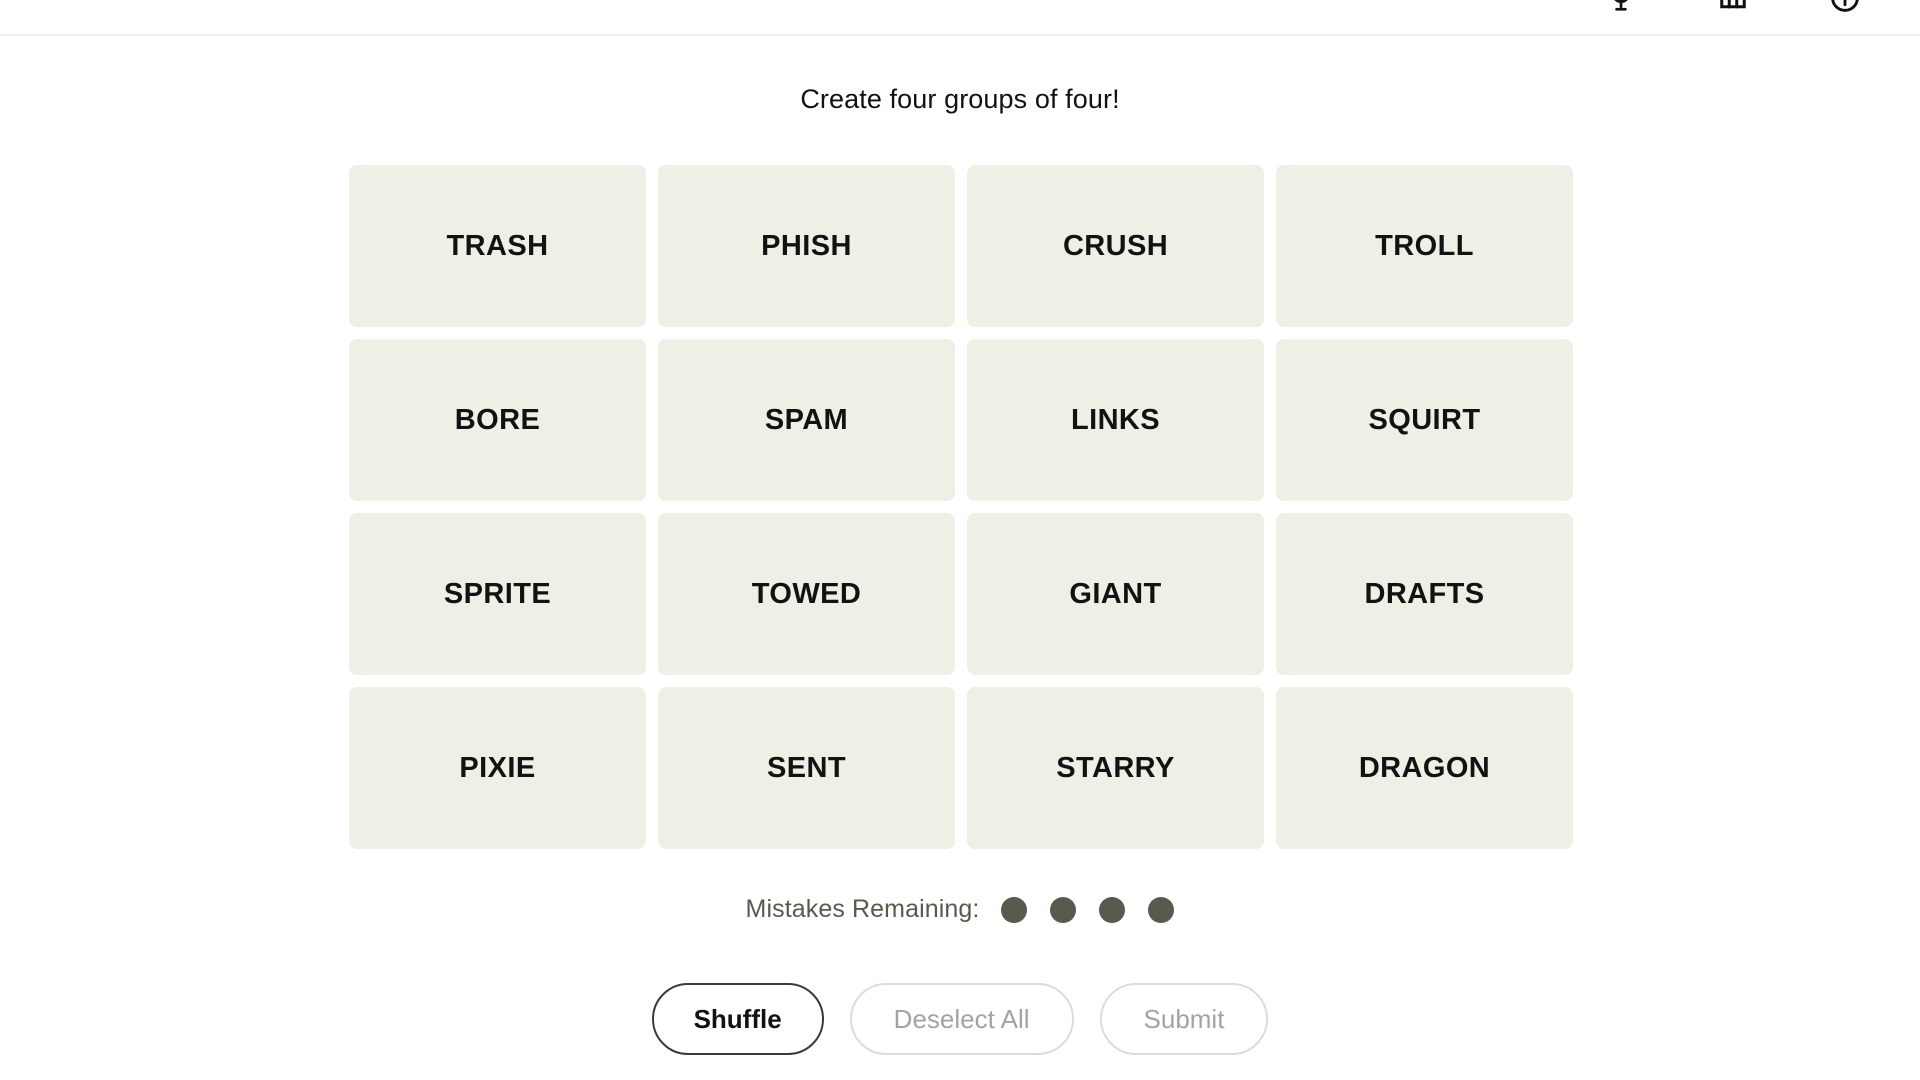 The image size is (1920, 1080). I want to click on word-tile: PIXIE, so click(497, 768).